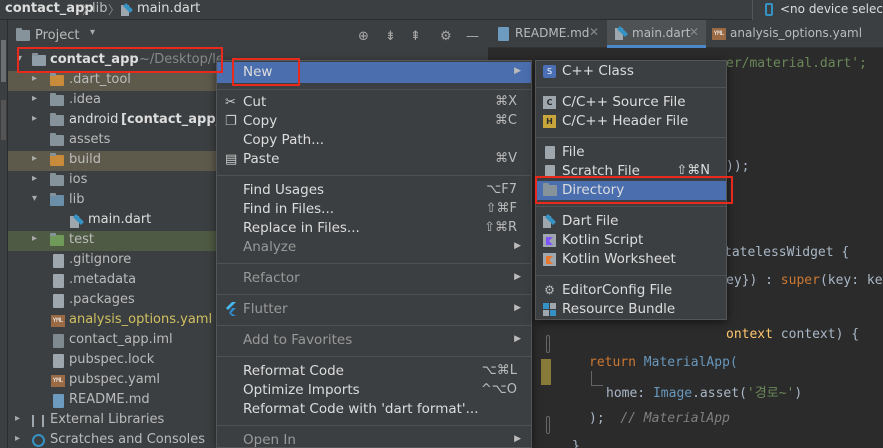 Image resolution: width=883 pixels, height=448 pixels. What do you see at coordinates (472, 36) in the screenshot?
I see `hide-icon: —` at bounding box center [472, 36].